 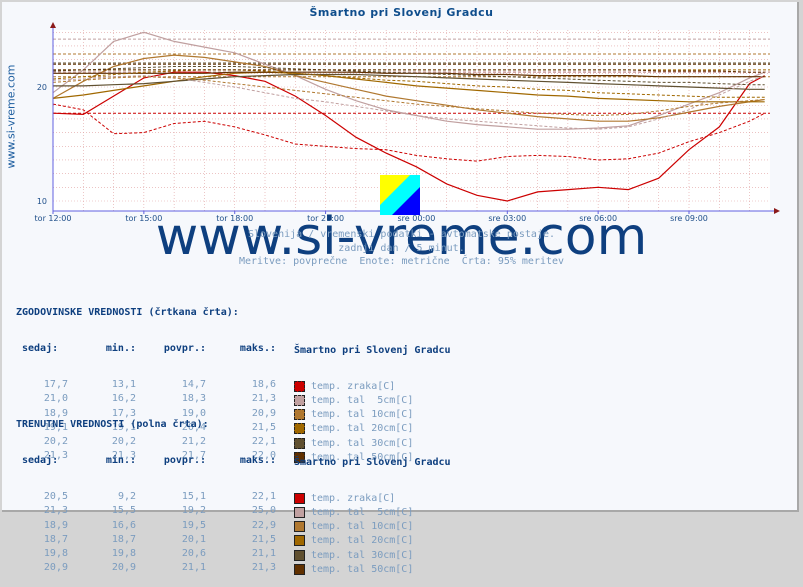 I want to click on value-sedaj: 17,7, so click(x=55, y=385).